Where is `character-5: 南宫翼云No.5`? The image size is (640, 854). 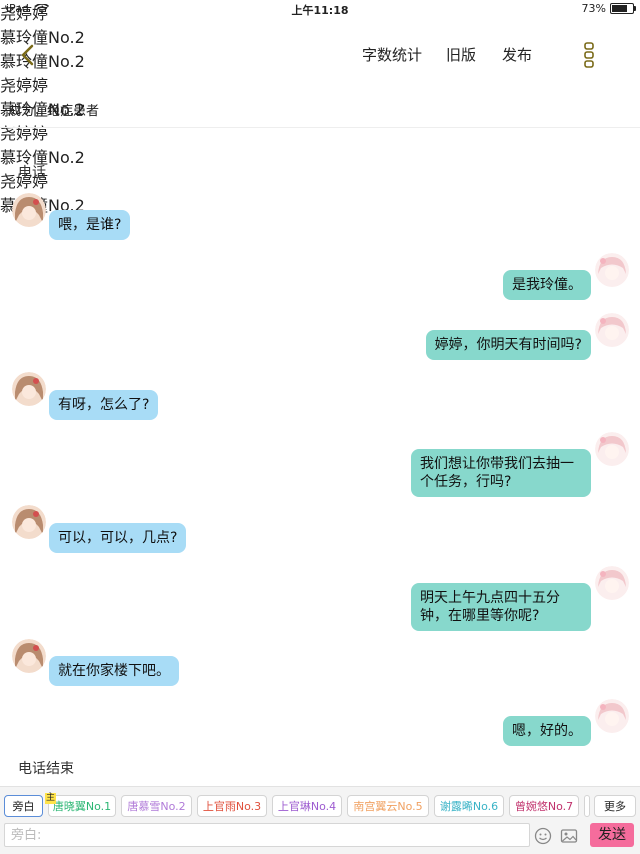 character-5: 南宫翼云No.5 is located at coordinates (388, 806).